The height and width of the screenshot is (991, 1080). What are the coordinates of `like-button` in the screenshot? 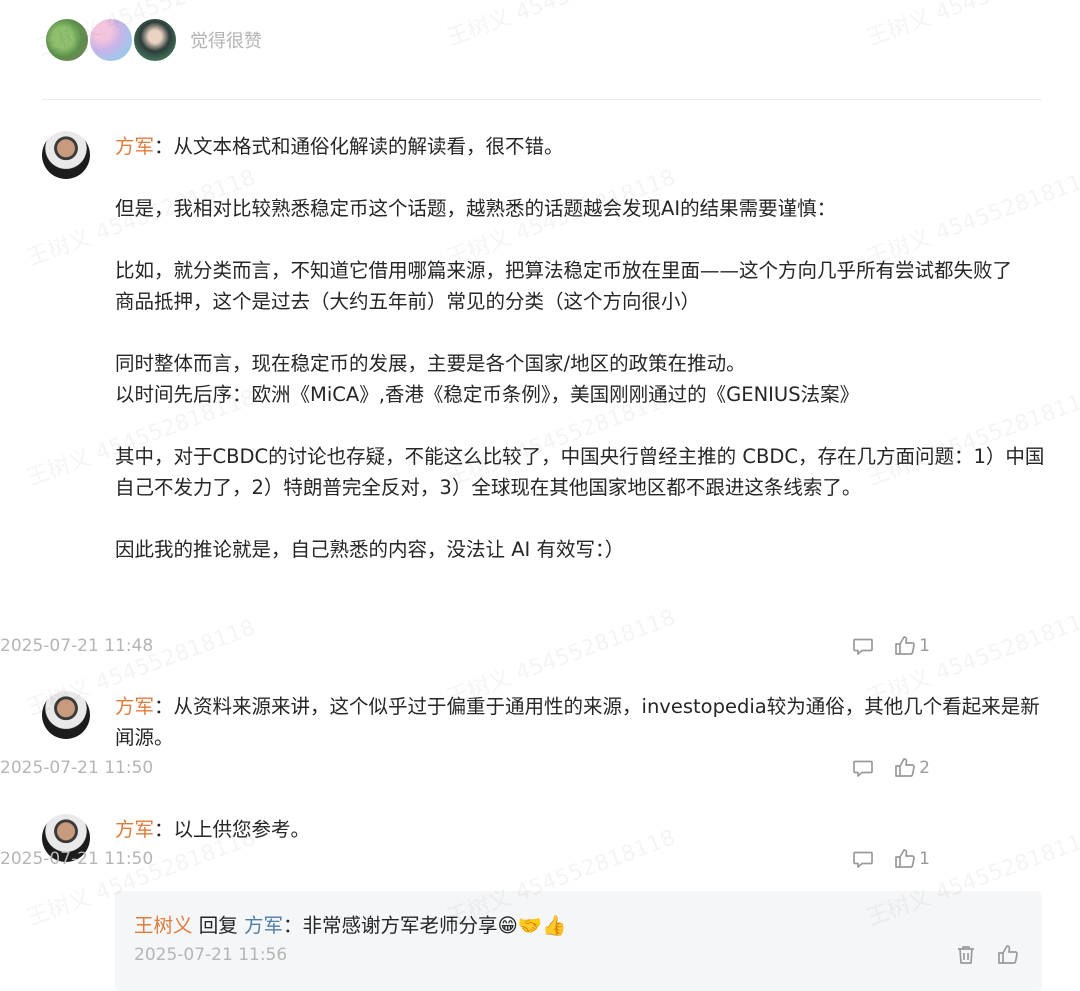 It's located at (1008, 955).